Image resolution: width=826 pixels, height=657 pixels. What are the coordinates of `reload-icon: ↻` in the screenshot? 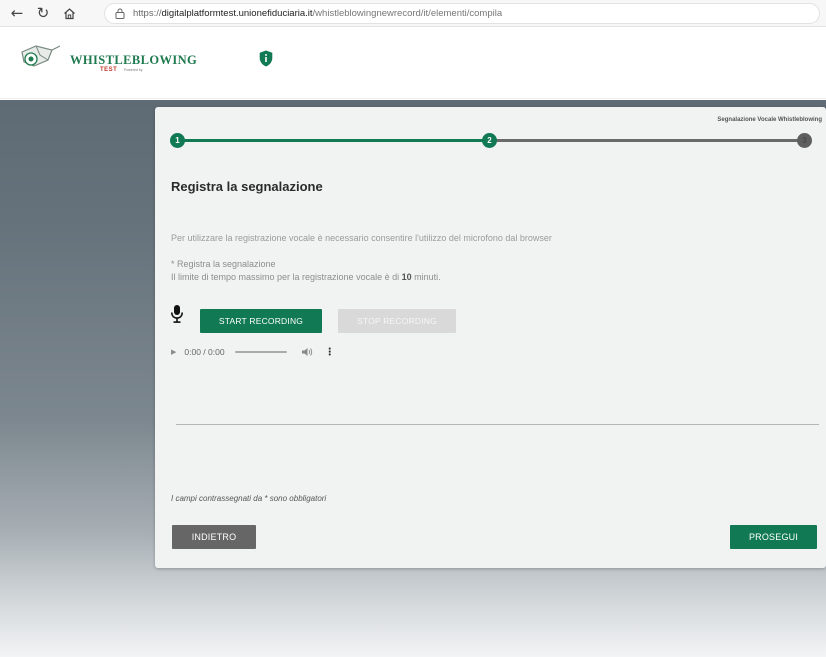 It's located at (43, 13).